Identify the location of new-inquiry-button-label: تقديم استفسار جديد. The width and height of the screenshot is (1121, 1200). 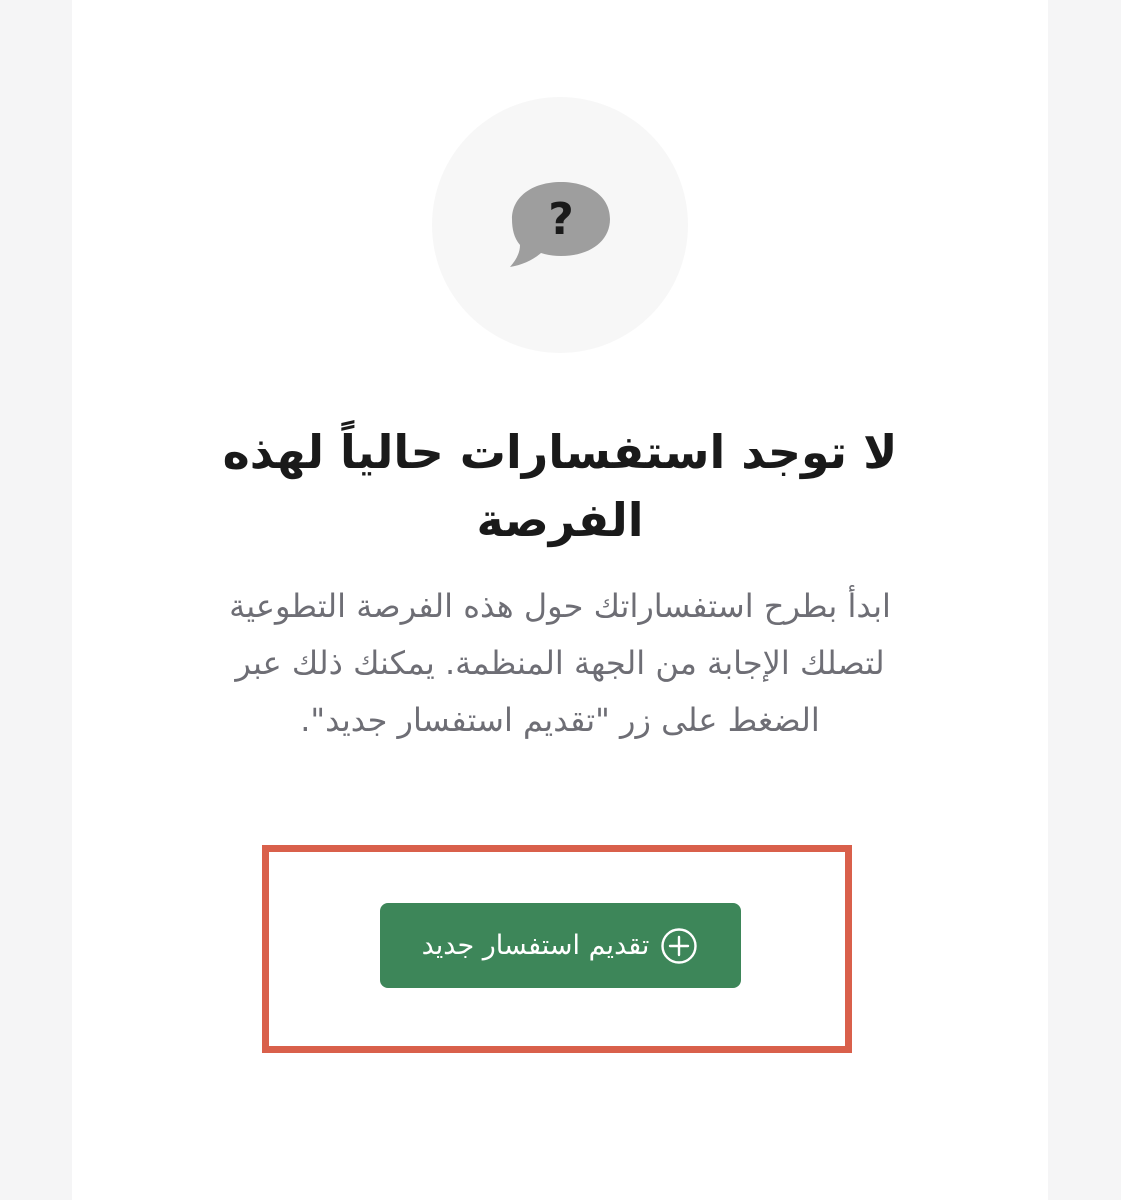
(535, 945).